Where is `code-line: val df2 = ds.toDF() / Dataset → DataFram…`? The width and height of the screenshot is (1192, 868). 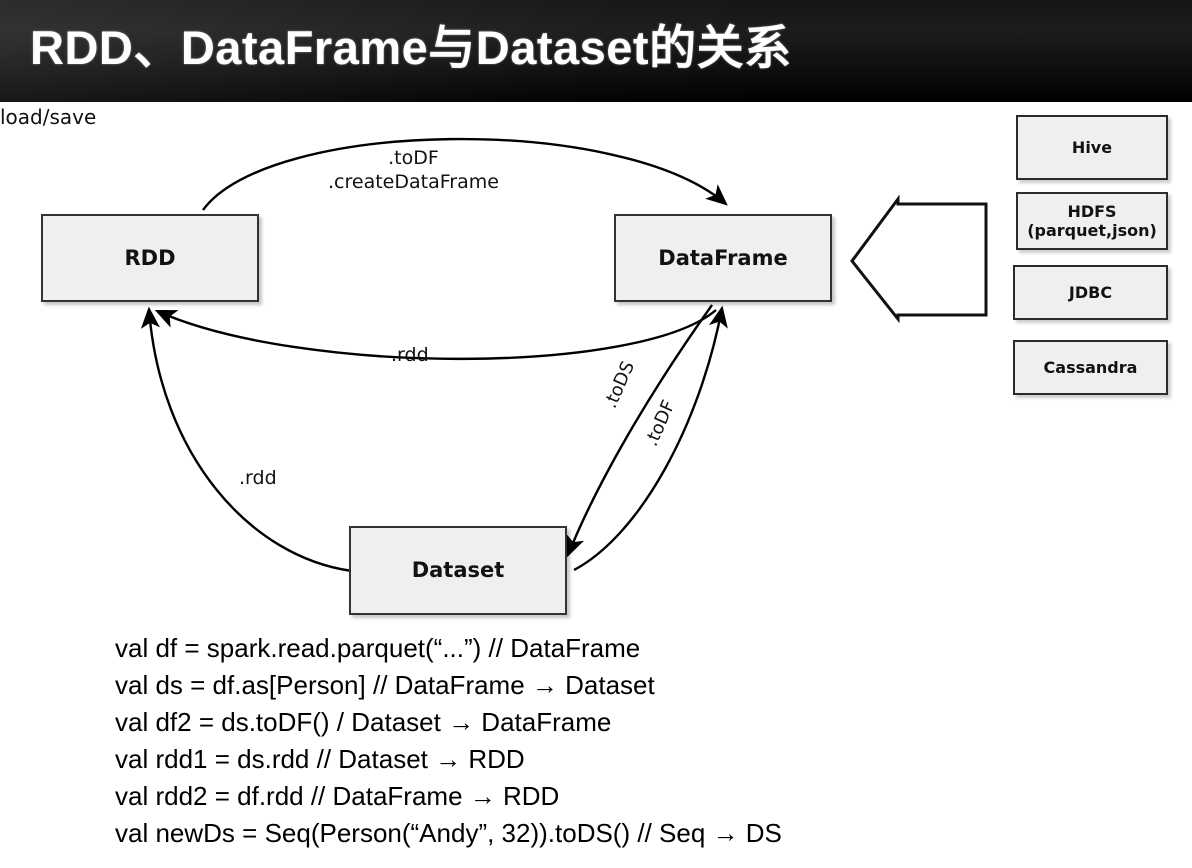
code-line: val df2 = ds.toDF() / Dataset → DataFram… is located at coordinates (363, 722).